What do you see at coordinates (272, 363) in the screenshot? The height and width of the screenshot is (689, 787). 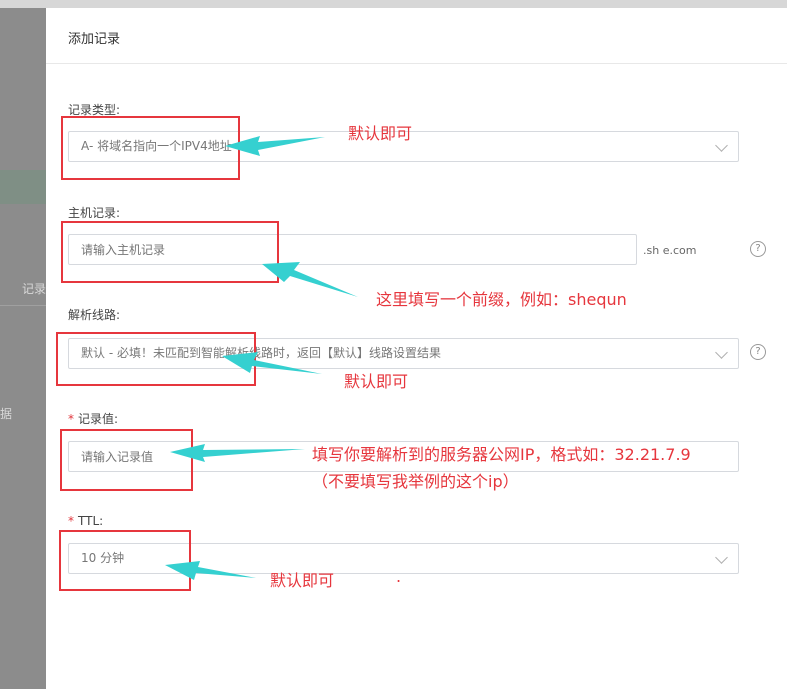 I see `arrow-resolve-line` at bounding box center [272, 363].